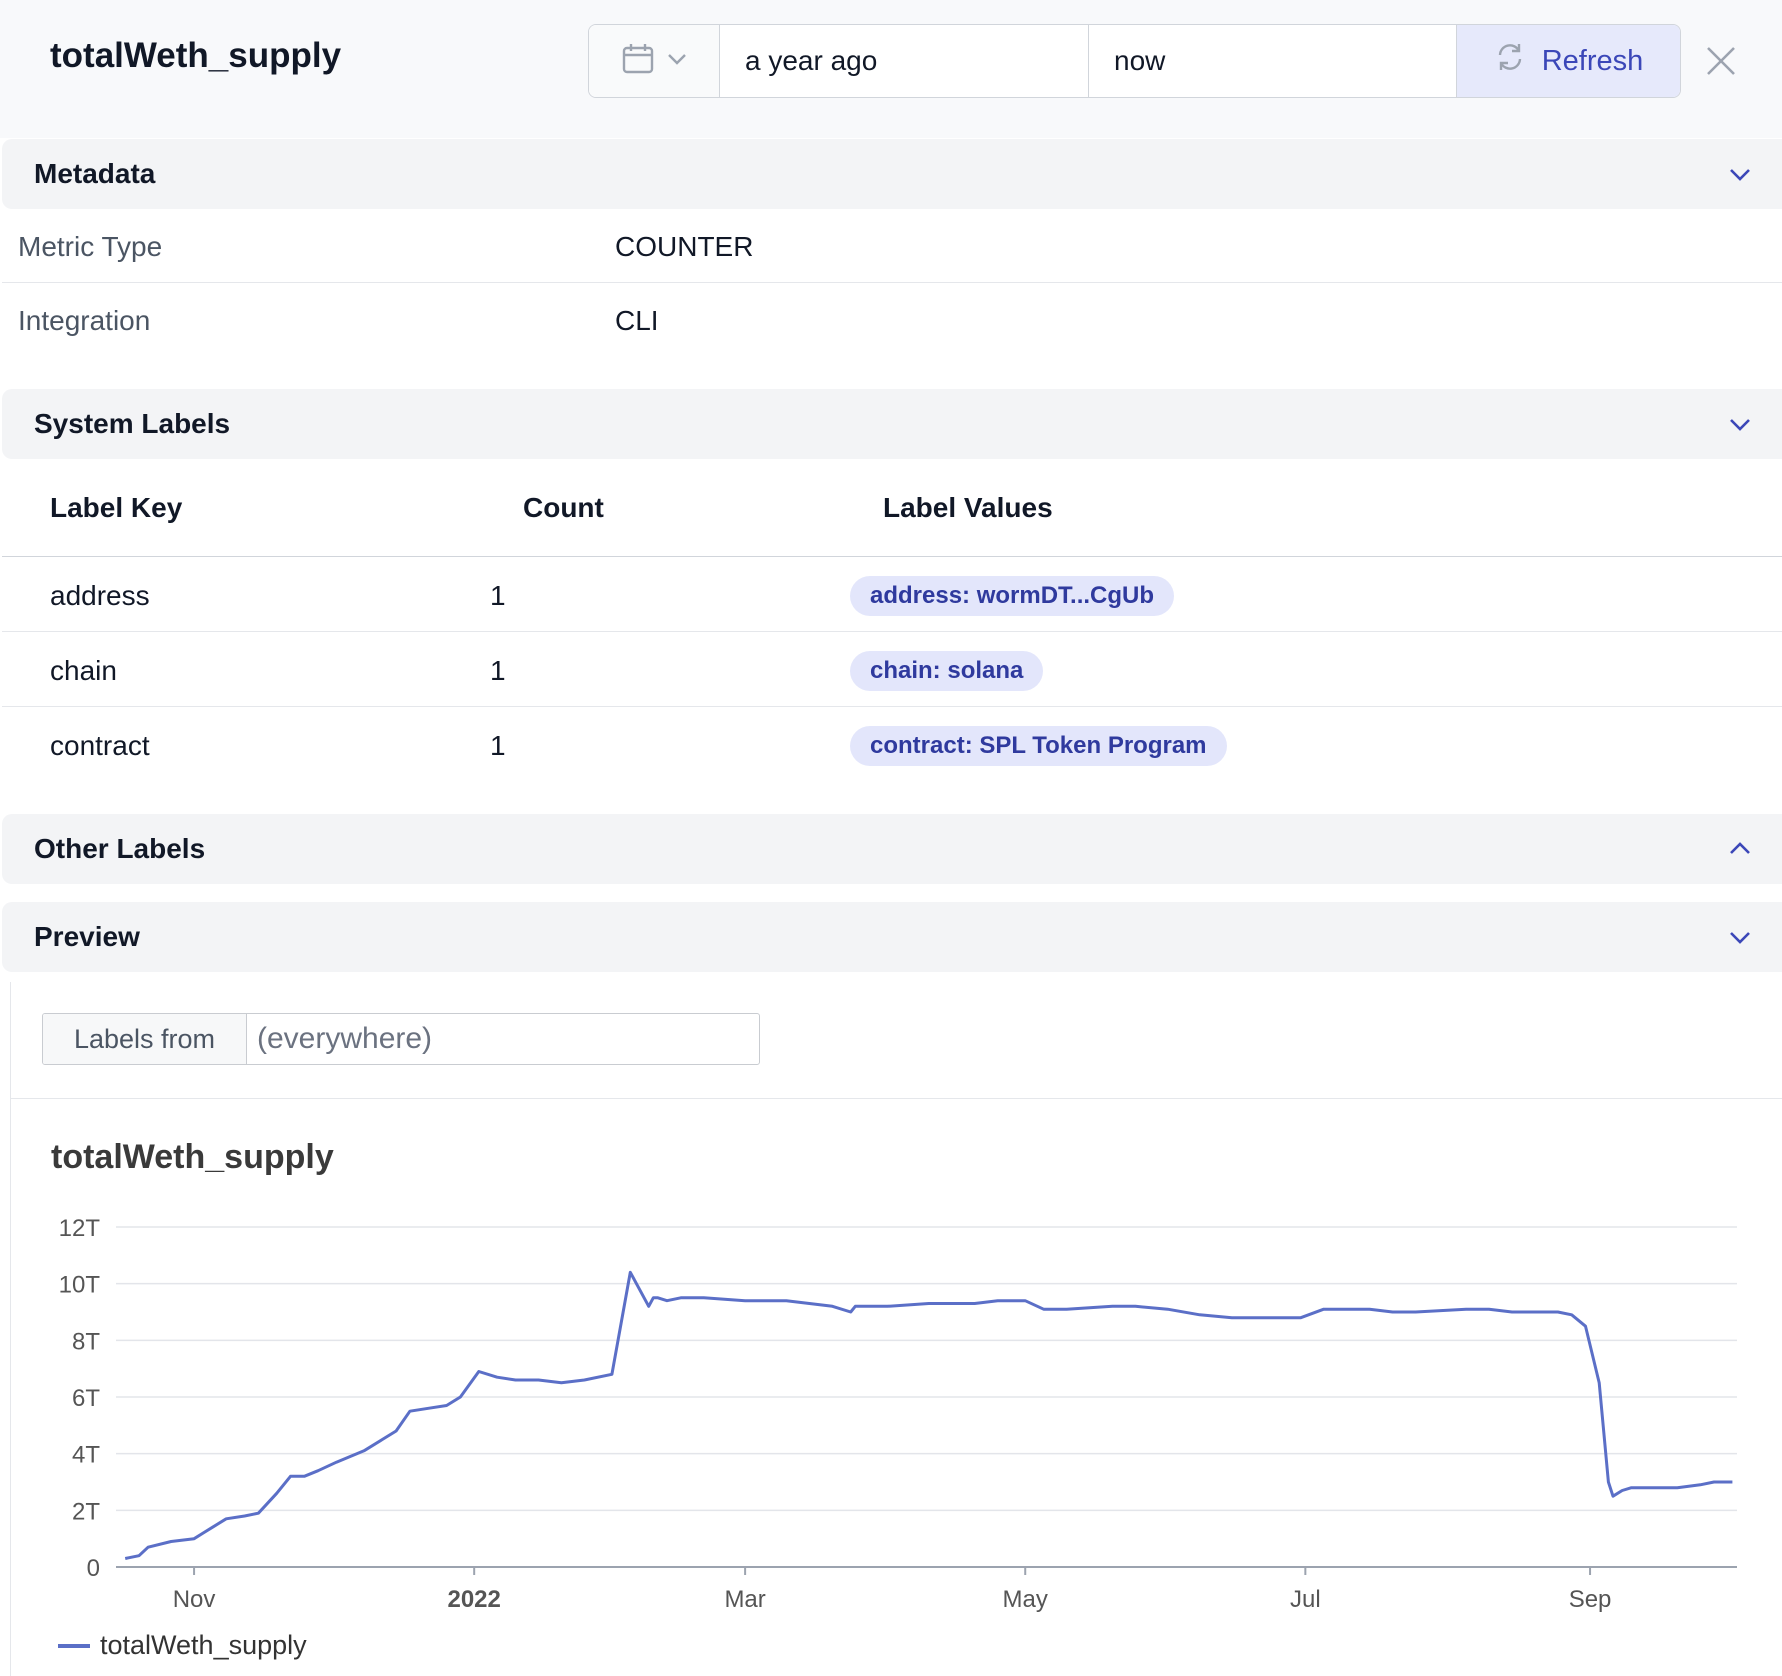  What do you see at coordinates (132, 423) in the screenshot?
I see `section-title: System Labels` at bounding box center [132, 423].